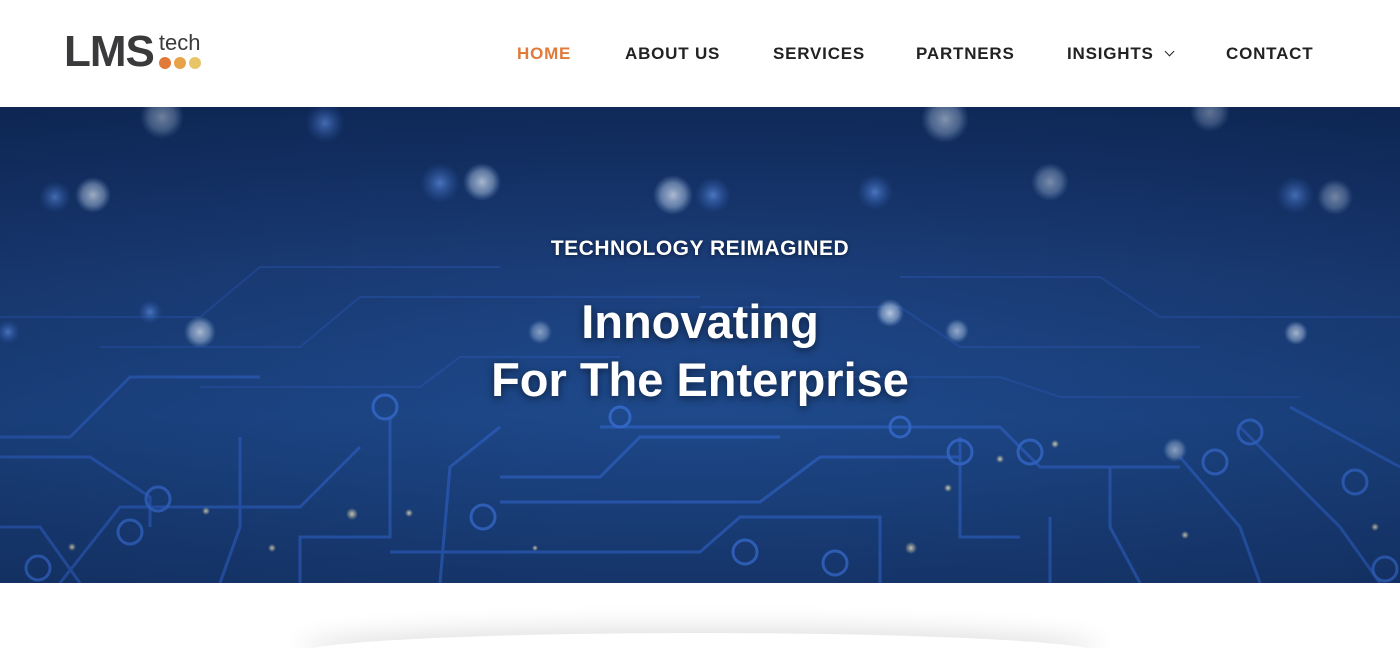 This screenshot has width=1400, height=648. What do you see at coordinates (819, 54) in the screenshot?
I see `nav-services: SERVICES` at bounding box center [819, 54].